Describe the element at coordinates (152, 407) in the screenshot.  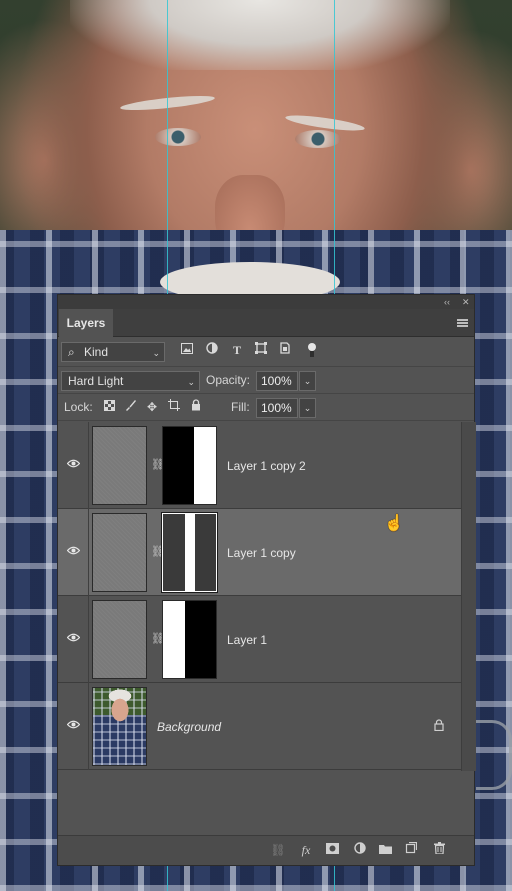
I see `lock-position-icon: ✥` at that location.